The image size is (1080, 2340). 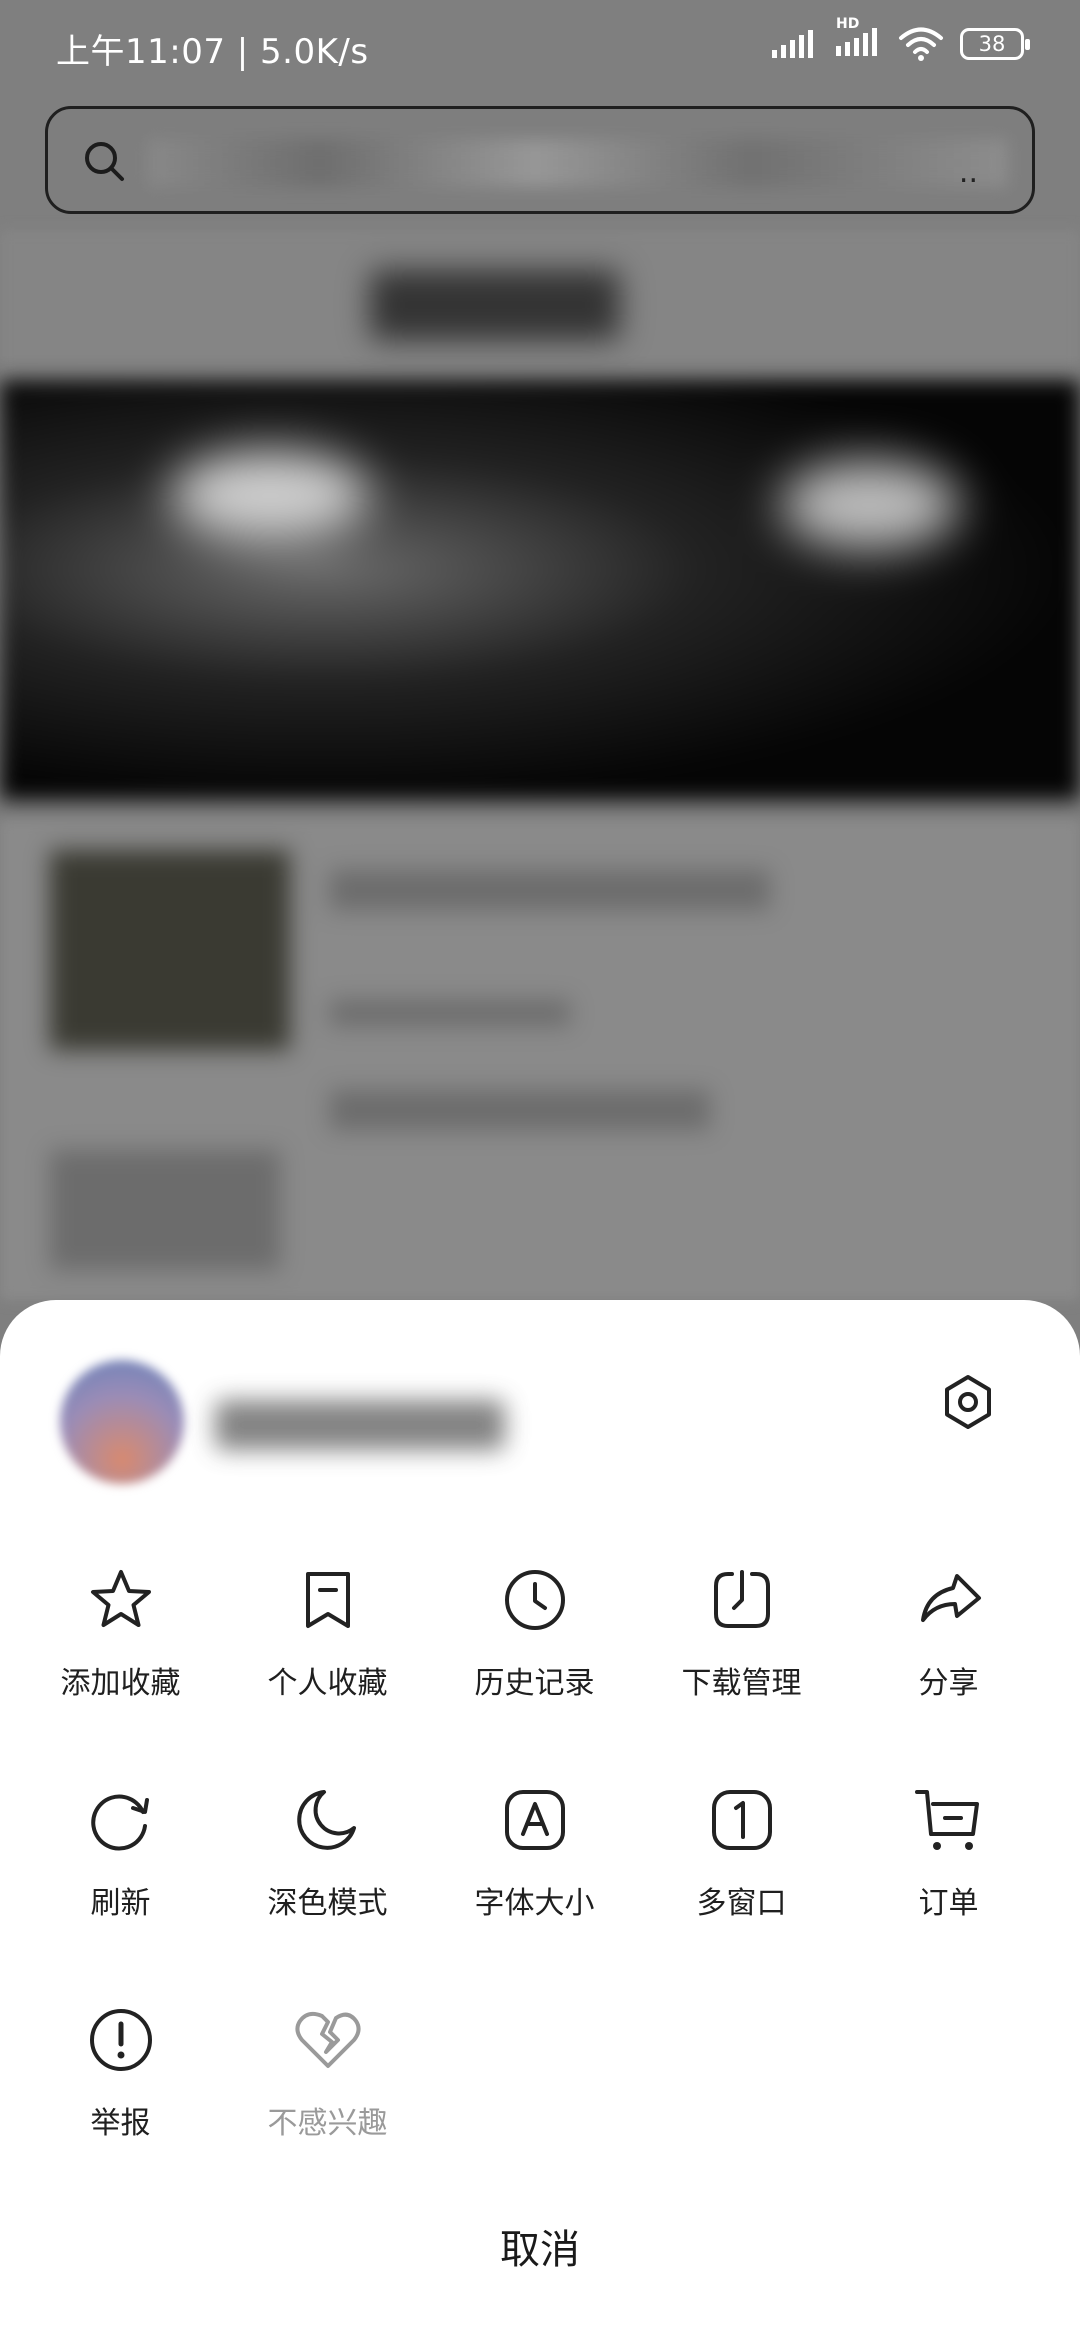 I want to click on menu-item-report: 举报, so click(x=120, y=2100).